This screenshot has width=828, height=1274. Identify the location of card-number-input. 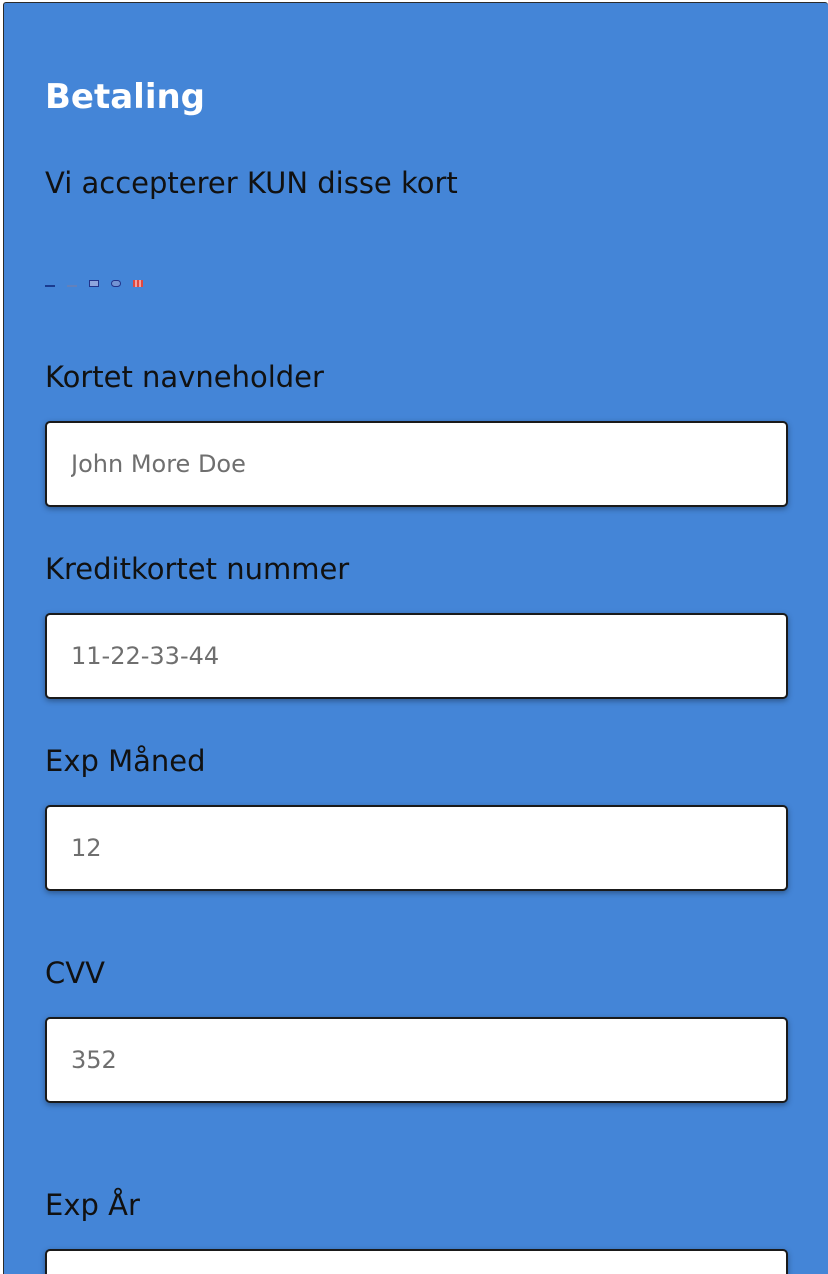
(416, 656).